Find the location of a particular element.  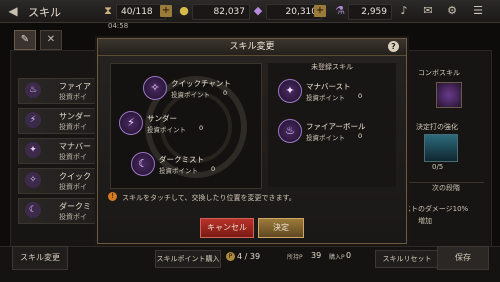

unregistered-label: 未登録スキル is located at coordinates (332, 67).